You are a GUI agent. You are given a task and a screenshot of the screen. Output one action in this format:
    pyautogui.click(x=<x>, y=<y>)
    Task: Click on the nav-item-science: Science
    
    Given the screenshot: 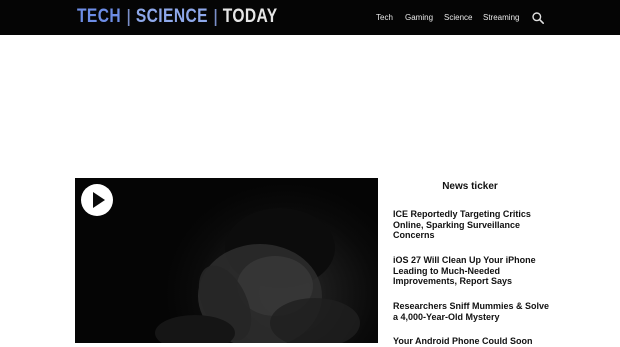 What is the action you would take?
    pyautogui.click(x=458, y=17)
    